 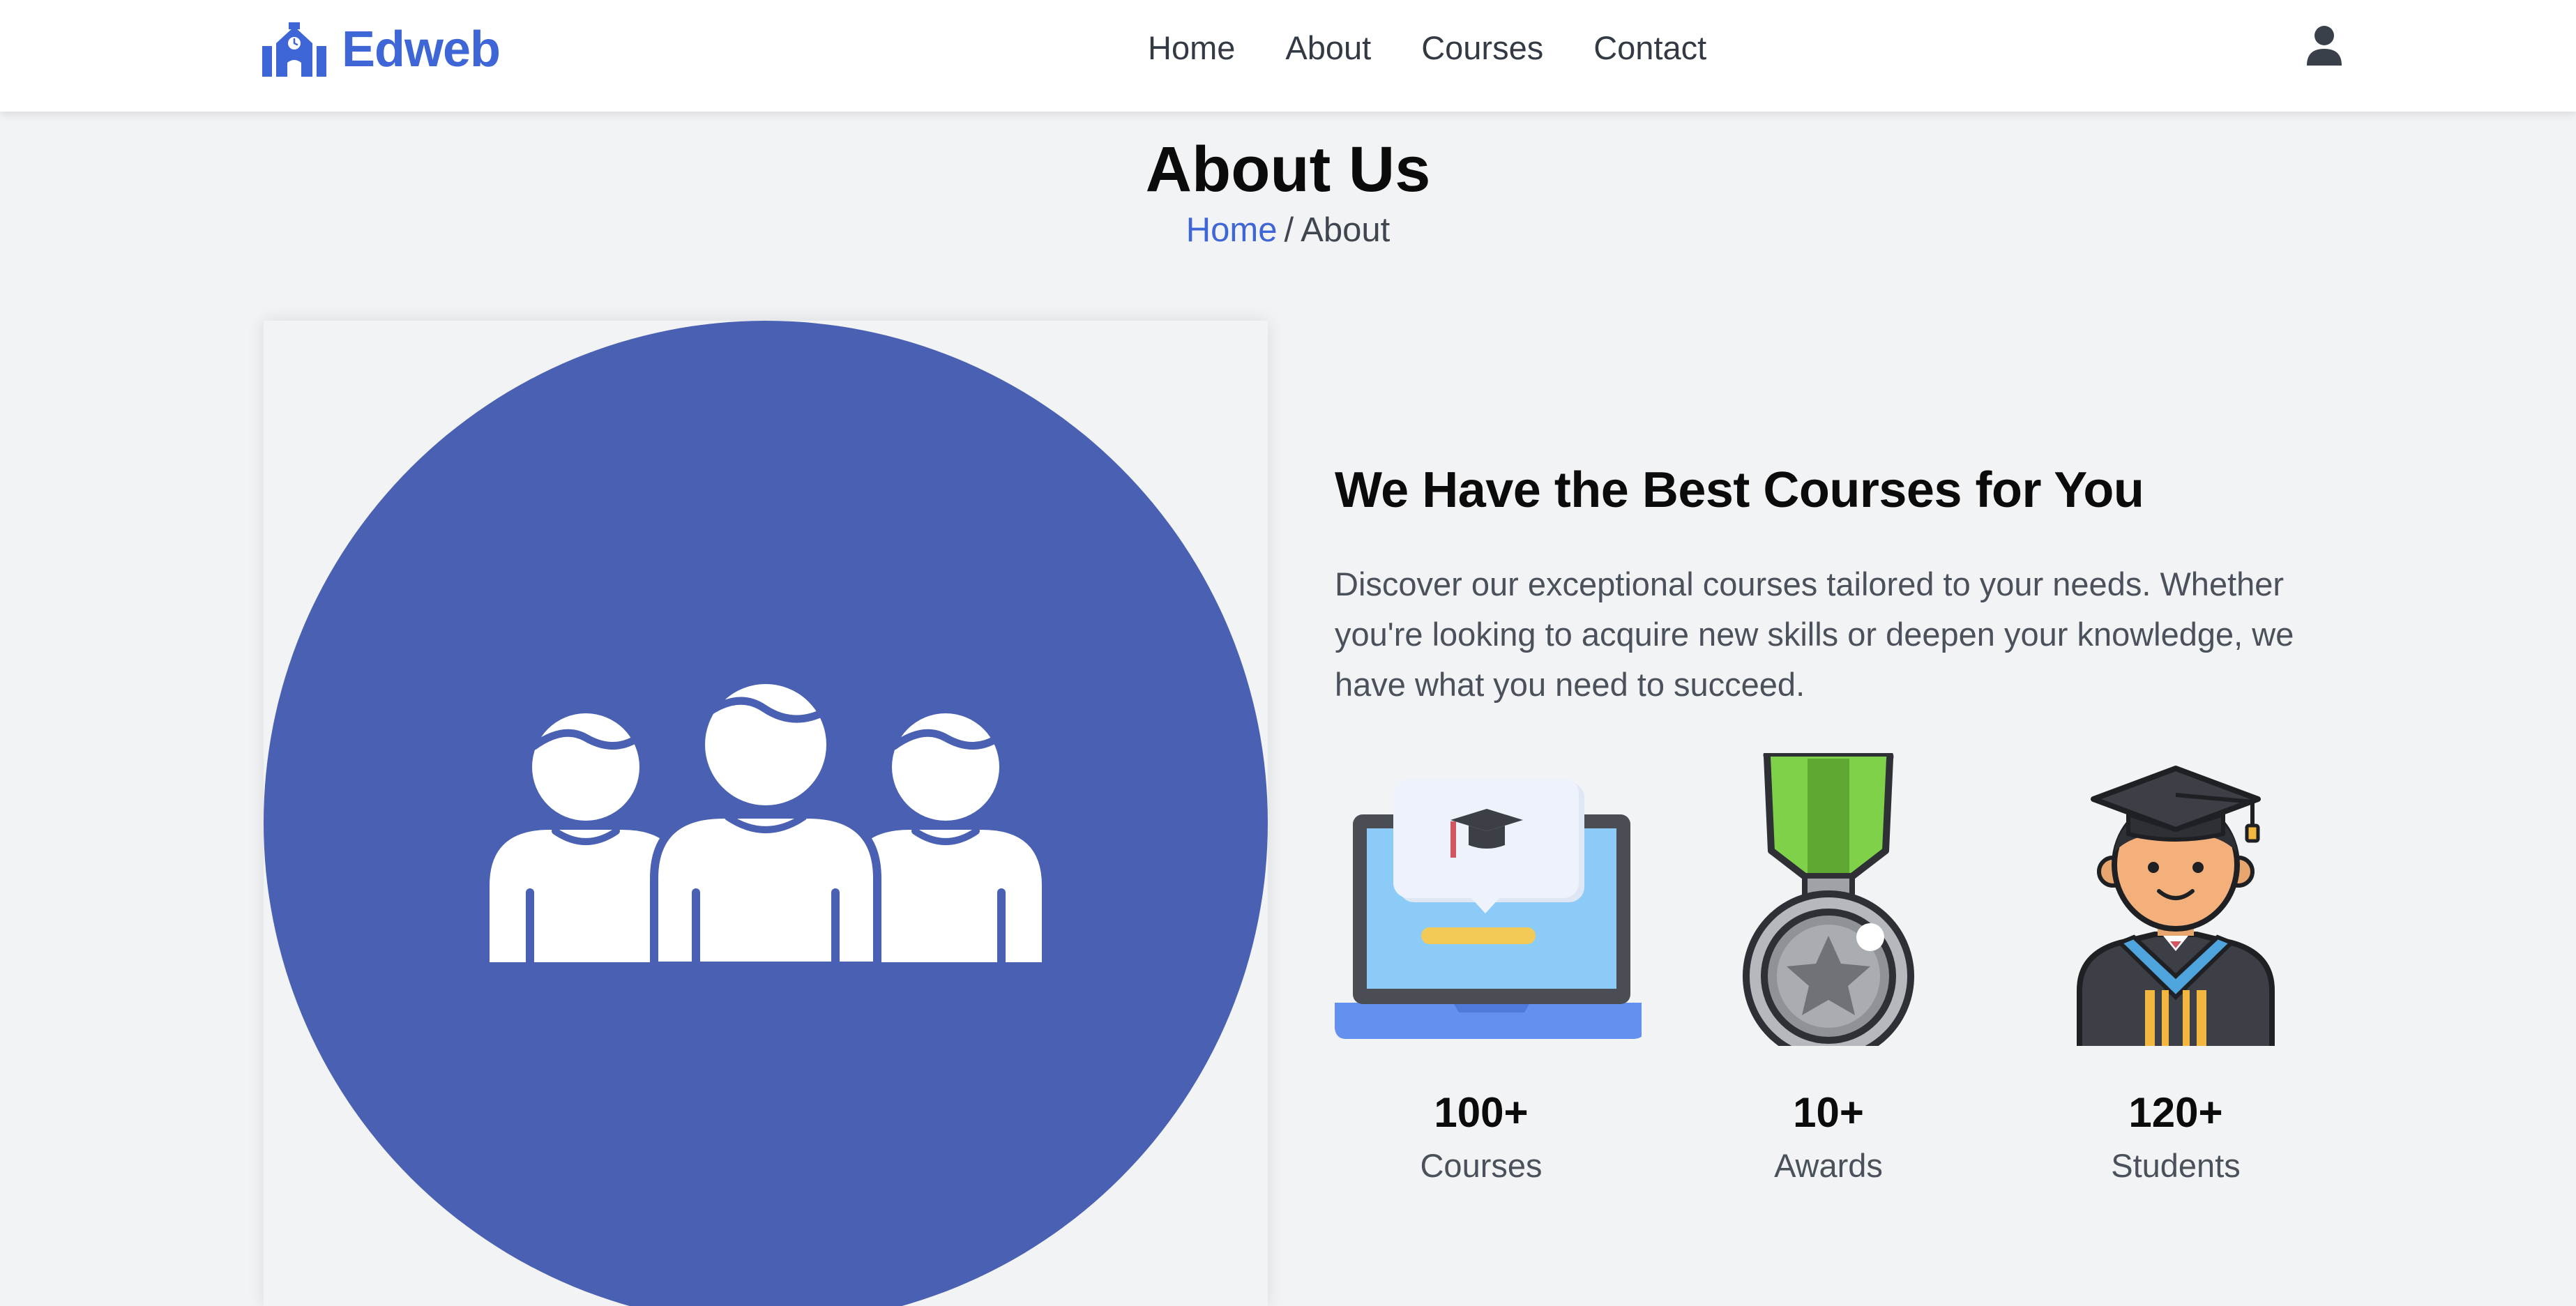 I want to click on nav-home: Home, so click(x=1191, y=48).